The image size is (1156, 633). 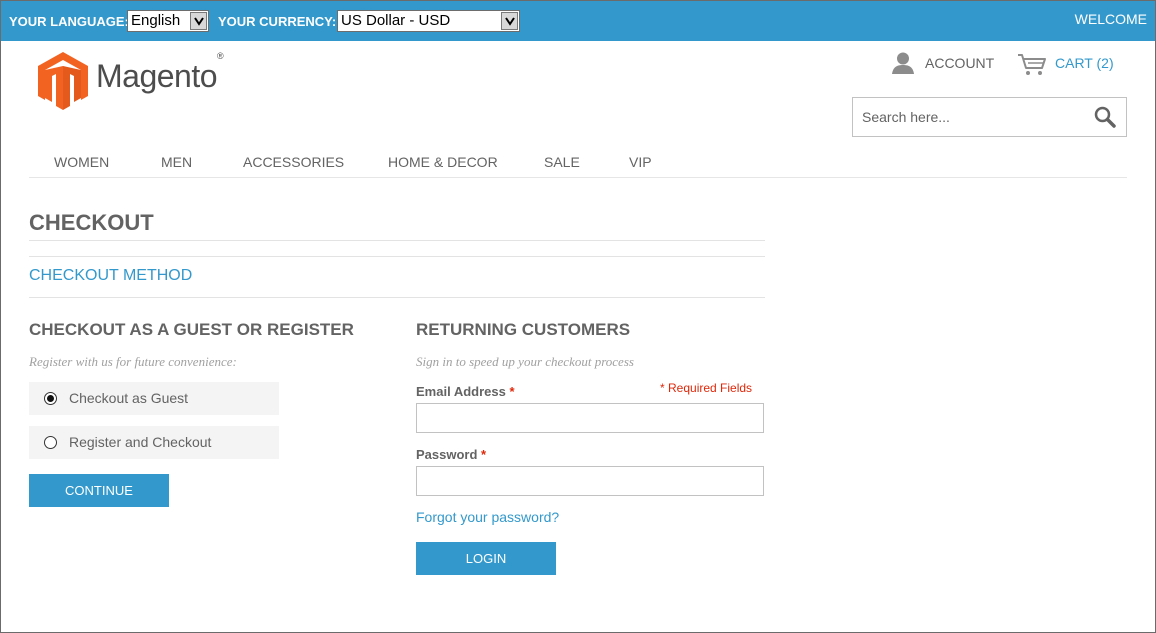 I want to click on password-label: Password *, so click(x=451, y=454).